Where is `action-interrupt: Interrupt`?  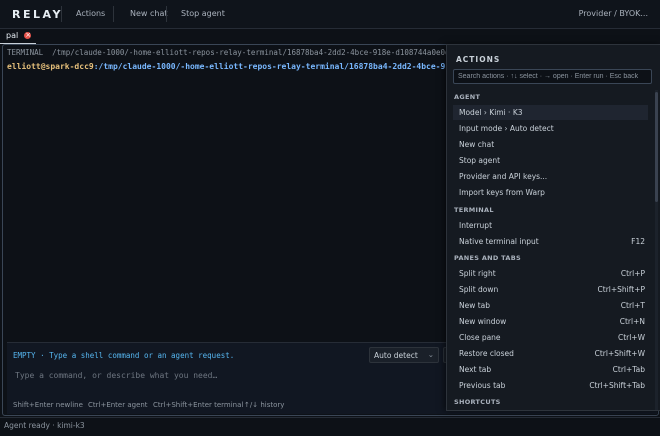 action-interrupt: Interrupt is located at coordinates (550, 225).